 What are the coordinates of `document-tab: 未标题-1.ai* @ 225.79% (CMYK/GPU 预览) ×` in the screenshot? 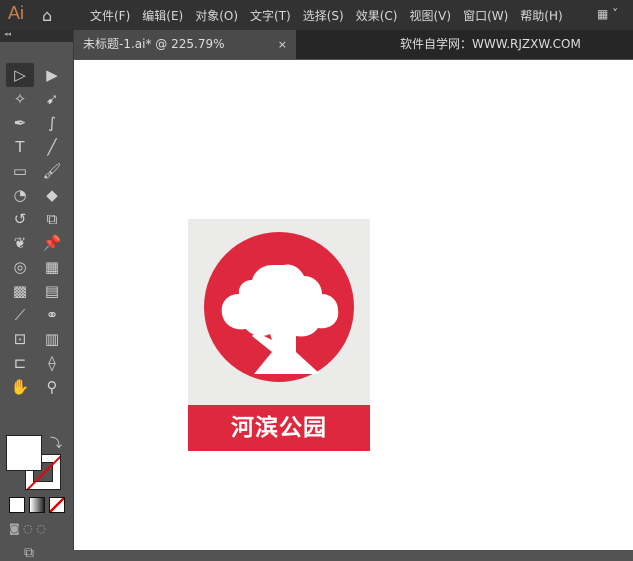 It's located at (185, 55).